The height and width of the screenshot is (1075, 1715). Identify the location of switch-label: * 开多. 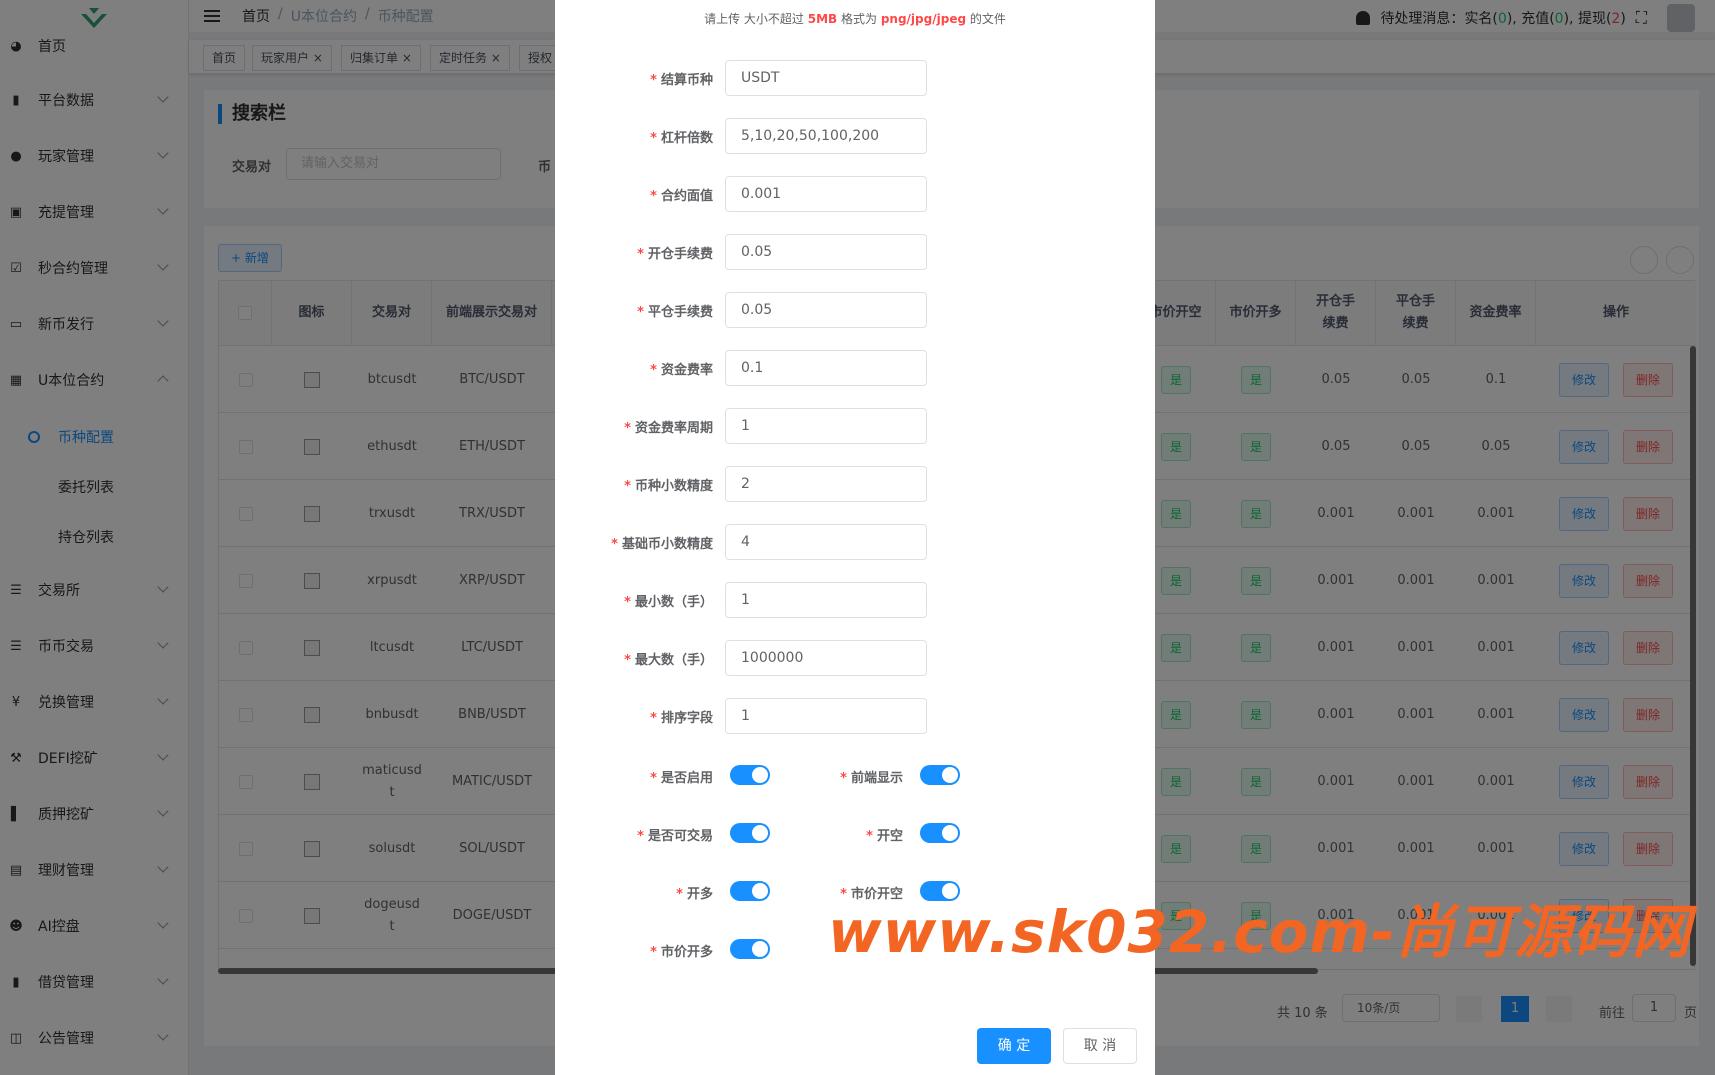
(694, 892).